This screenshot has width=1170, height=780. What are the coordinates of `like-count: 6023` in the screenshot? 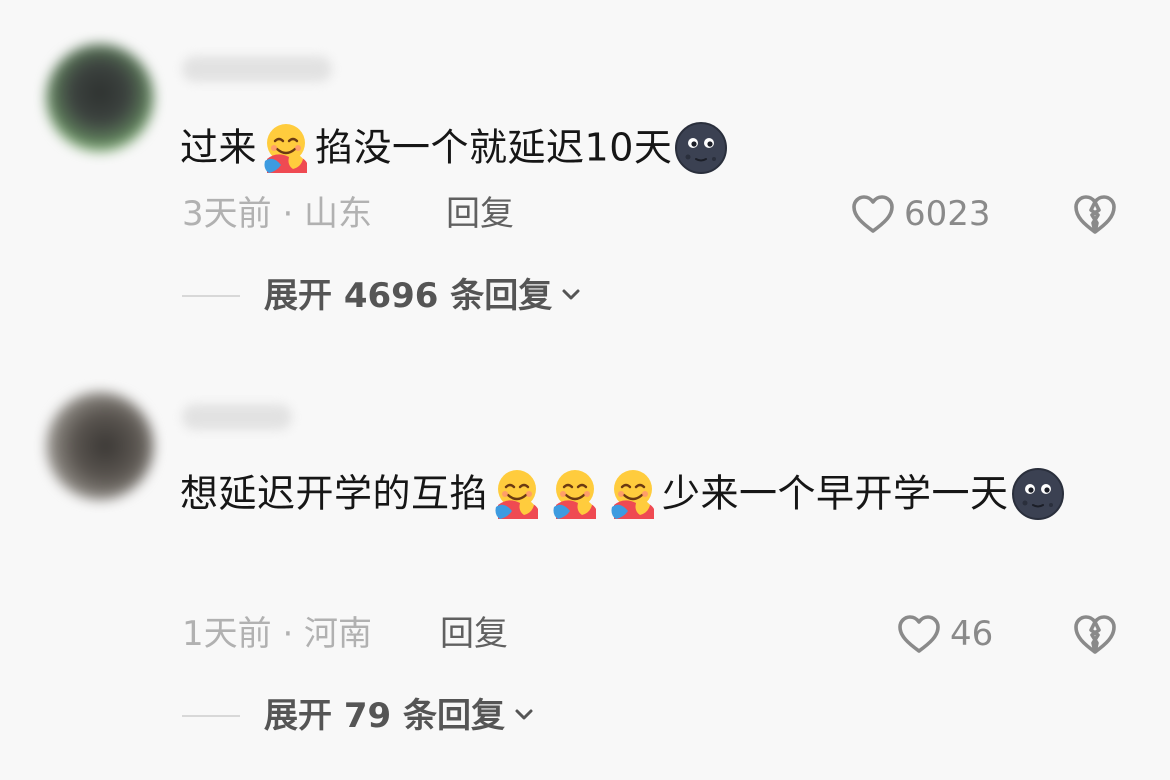 It's located at (947, 214).